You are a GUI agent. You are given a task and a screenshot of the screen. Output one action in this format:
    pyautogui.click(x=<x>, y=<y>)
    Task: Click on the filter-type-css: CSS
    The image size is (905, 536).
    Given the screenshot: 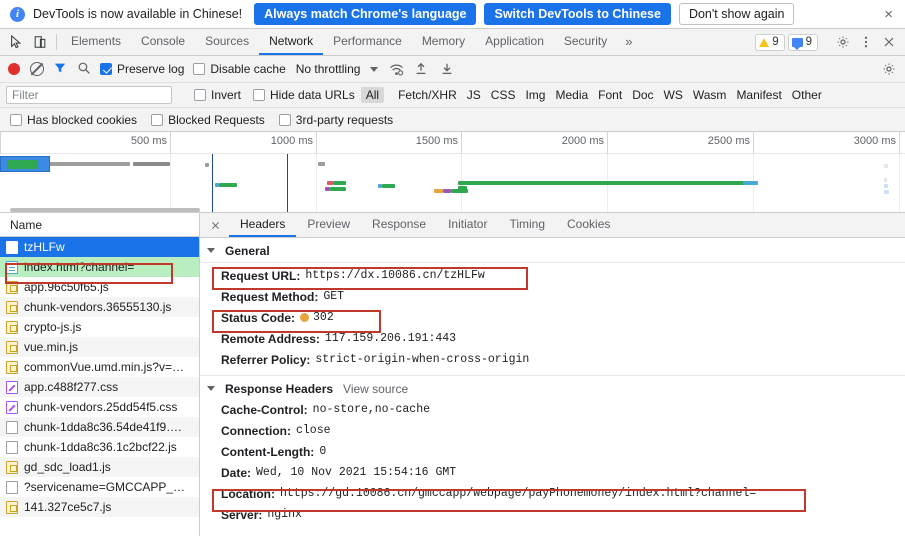 What is the action you would take?
    pyautogui.click(x=503, y=95)
    